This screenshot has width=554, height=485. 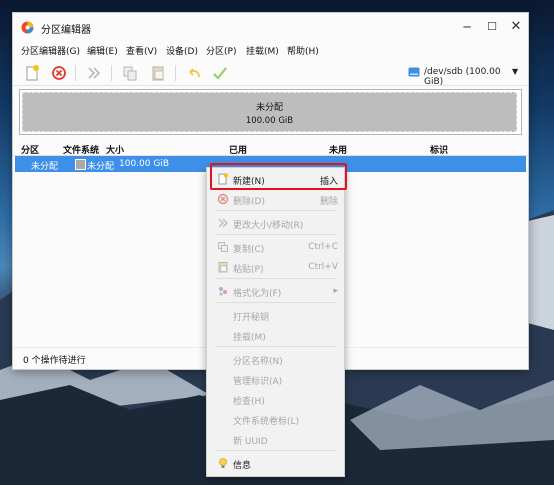 I want to click on filesystem-color-swatch, so click(x=80, y=164).